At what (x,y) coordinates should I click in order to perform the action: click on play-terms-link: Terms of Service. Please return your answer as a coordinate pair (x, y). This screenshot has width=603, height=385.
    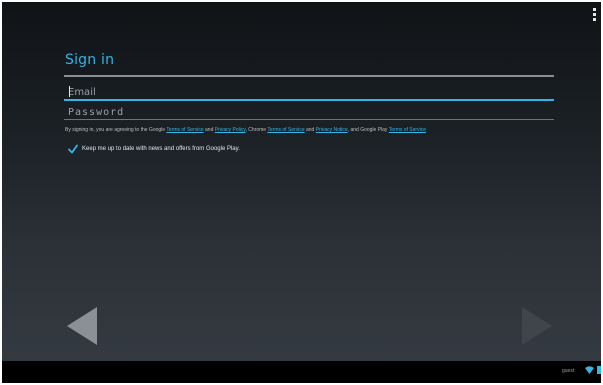
    Looking at the image, I should click on (407, 130).